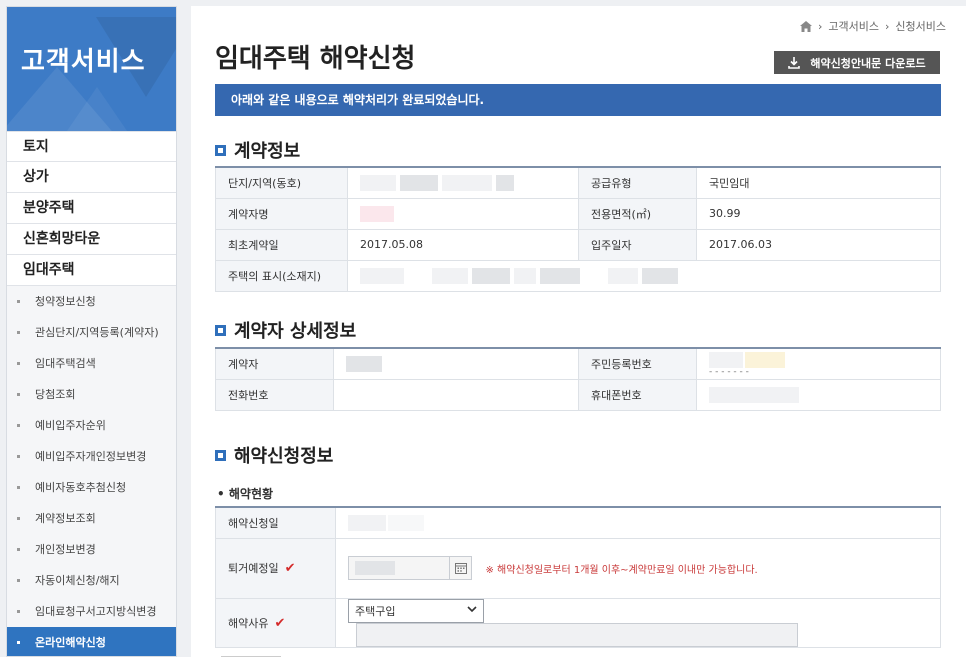 The height and width of the screenshot is (657, 966). I want to click on sidebar-header: 고객서비스, so click(91, 69).